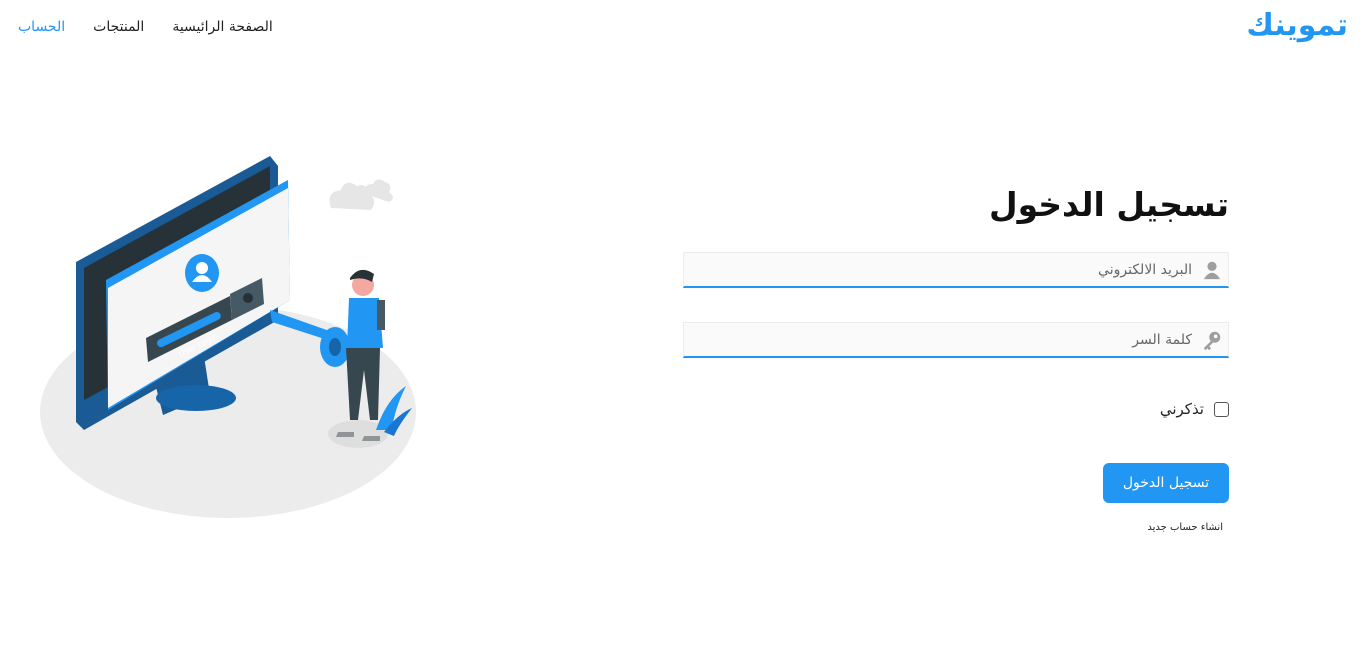  Describe the element at coordinates (41, 27) in the screenshot. I see `nav-account-link: الحساب` at that location.